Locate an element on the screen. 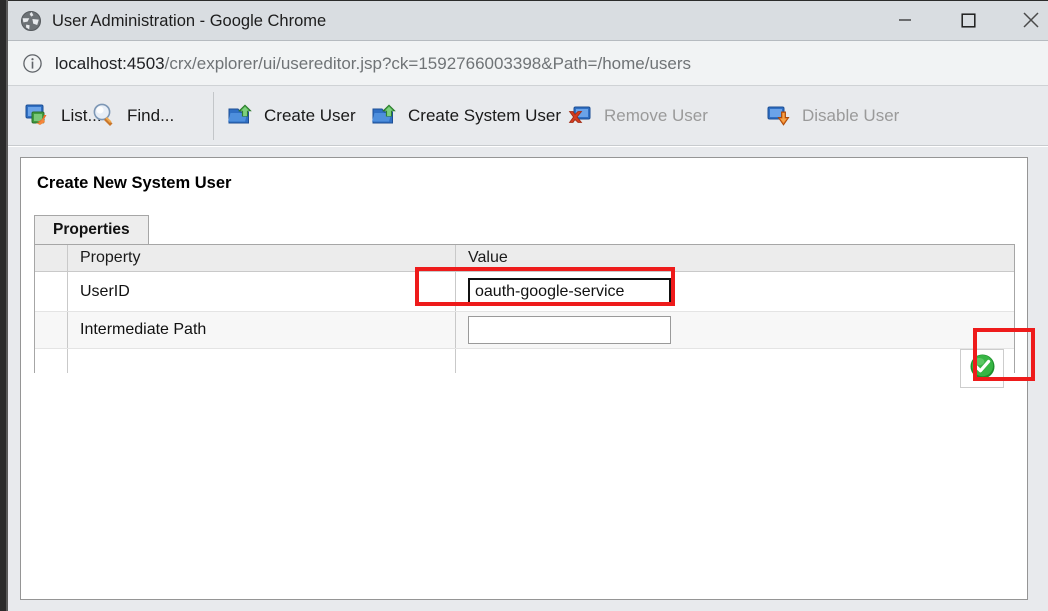 Image resolution: width=1048 pixels, height=611 pixels. window-maximize-button is located at coordinates (968, 20).